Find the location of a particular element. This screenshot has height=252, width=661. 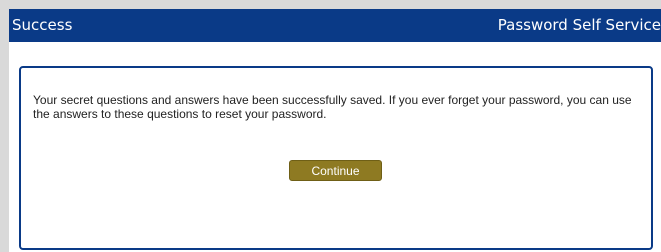

header-bar: Success Password Self Service is located at coordinates (335, 25).